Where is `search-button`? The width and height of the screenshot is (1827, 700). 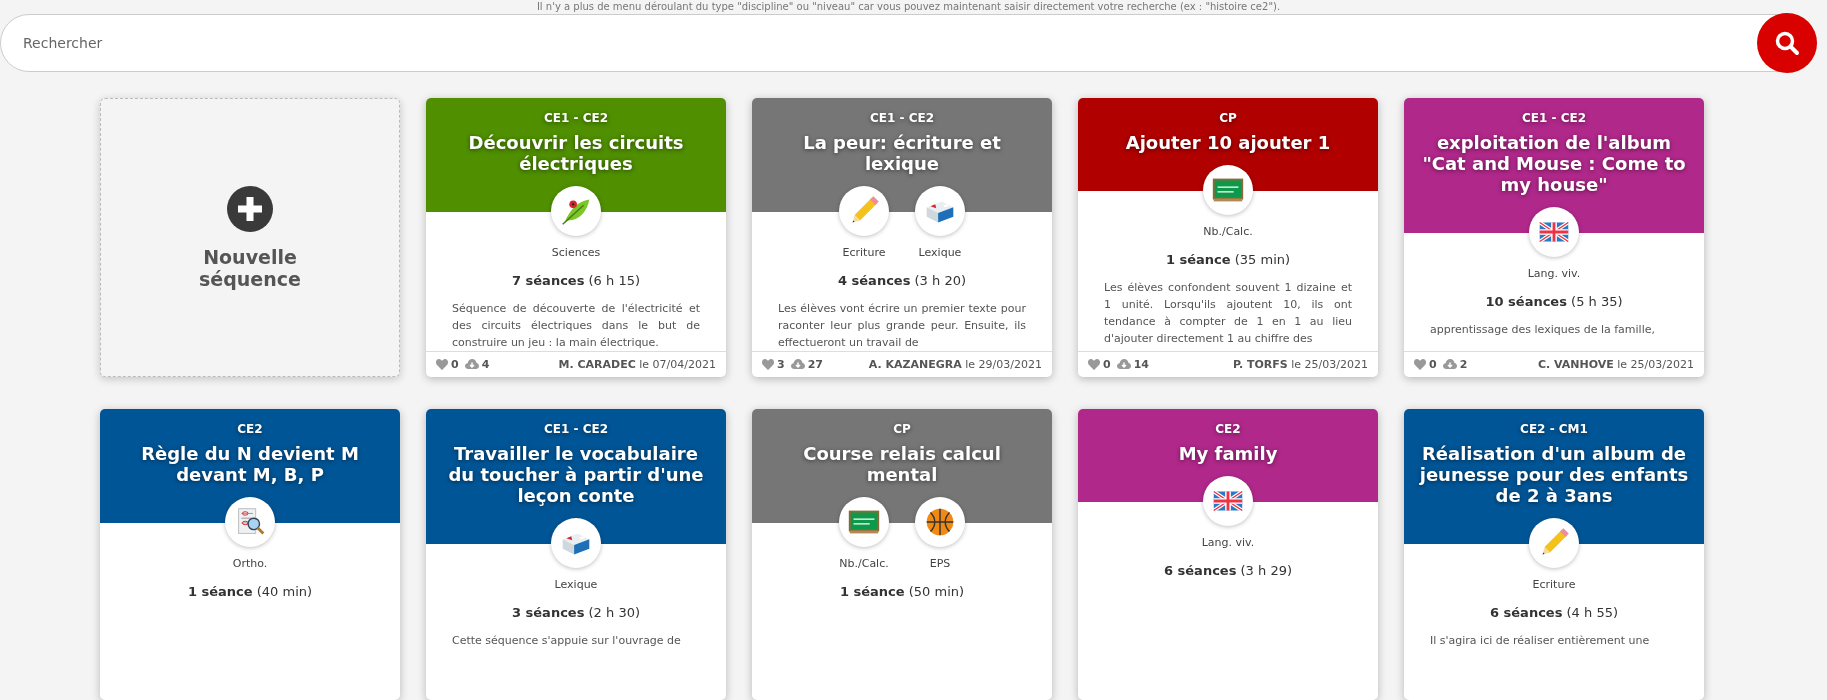 search-button is located at coordinates (1787, 43).